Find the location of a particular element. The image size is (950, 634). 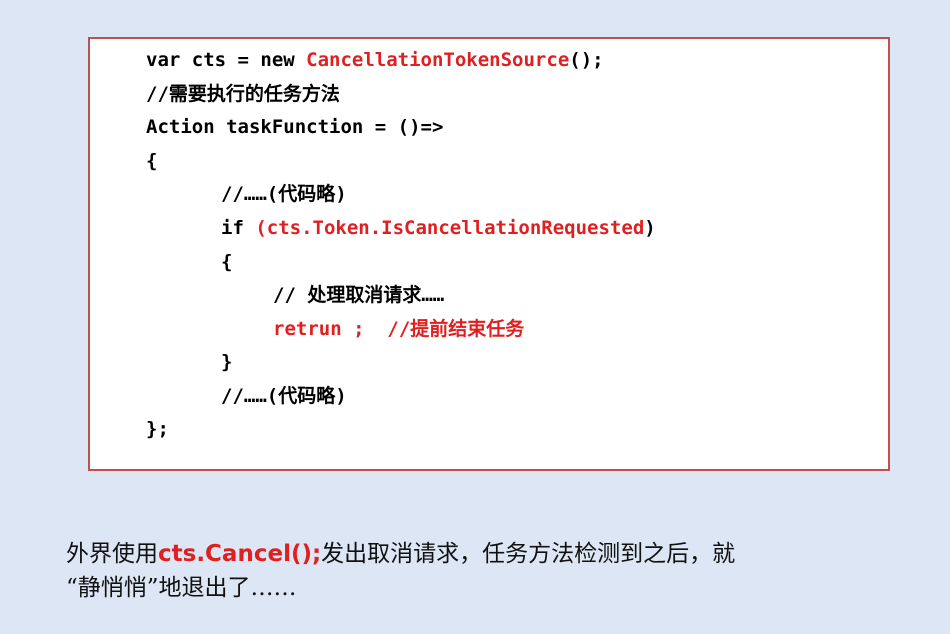

code-line-1: var cts = new CancellationTokenSource(); is located at coordinates (375, 60).